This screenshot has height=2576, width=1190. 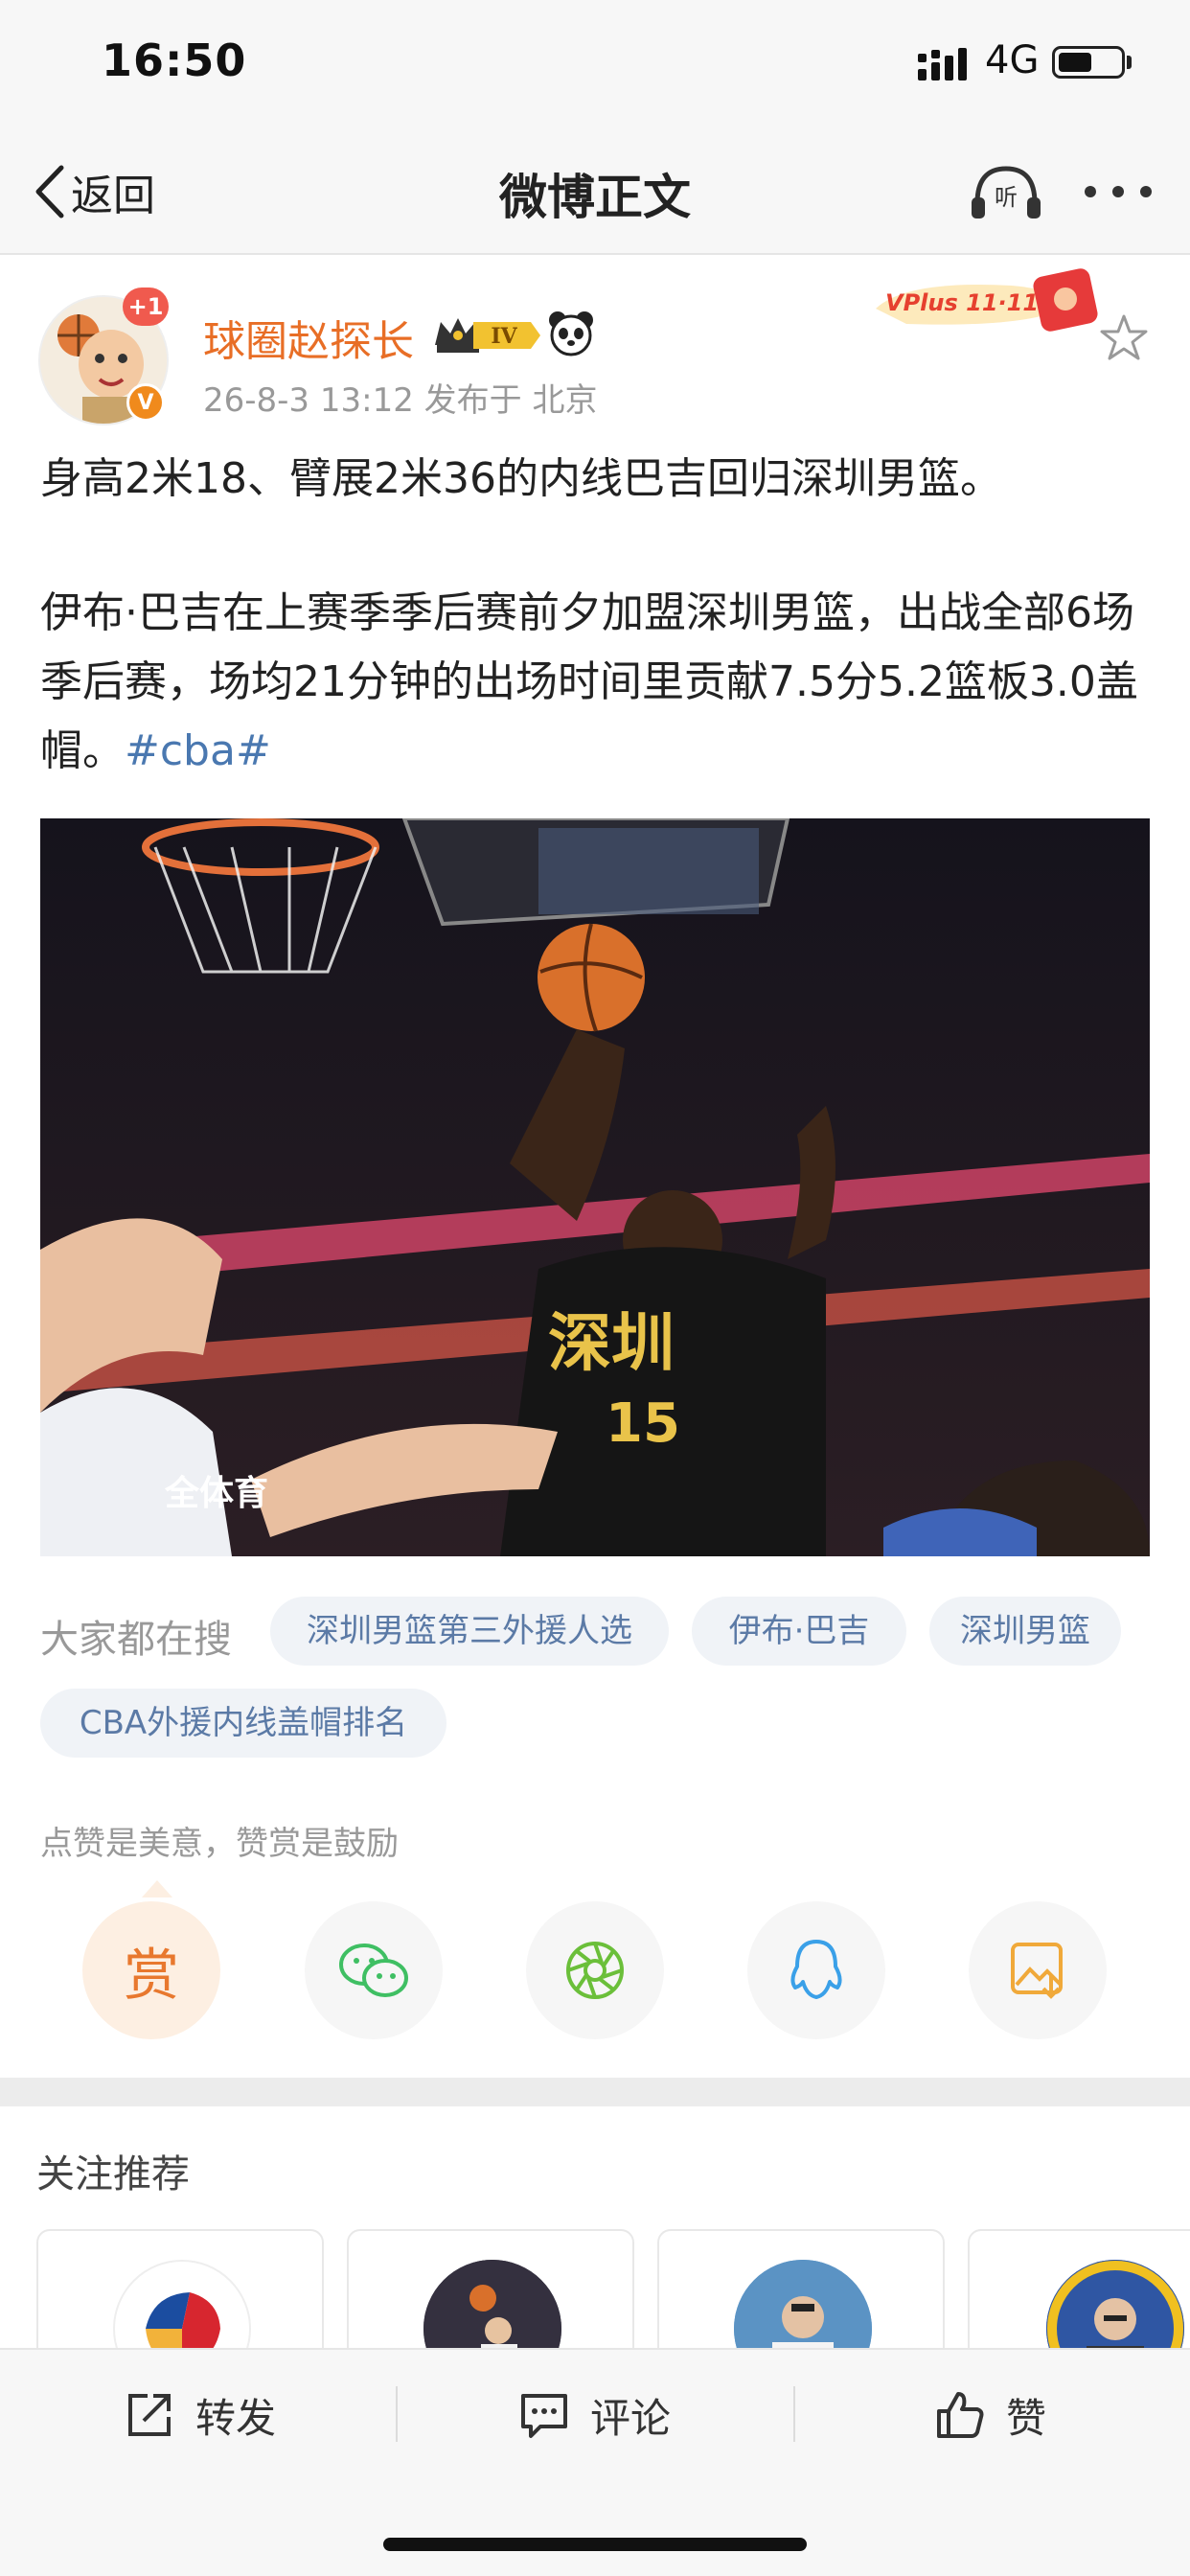 I want to click on vplus-promo-icon: VPlus 11·11, so click(x=989, y=302).